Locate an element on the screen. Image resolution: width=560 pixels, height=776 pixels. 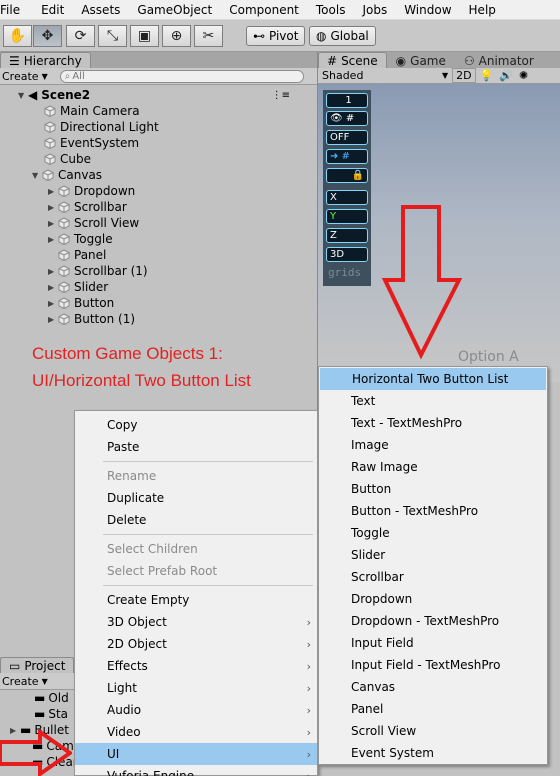
tab-game: ◉ Game is located at coordinates (420, 60).